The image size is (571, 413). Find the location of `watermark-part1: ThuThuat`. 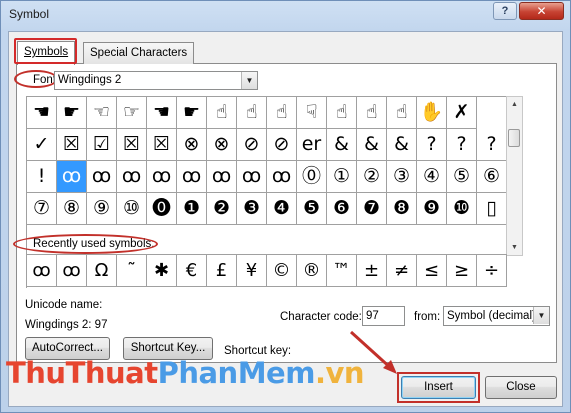

watermark-part1: ThuThuat is located at coordinates (82, 373).